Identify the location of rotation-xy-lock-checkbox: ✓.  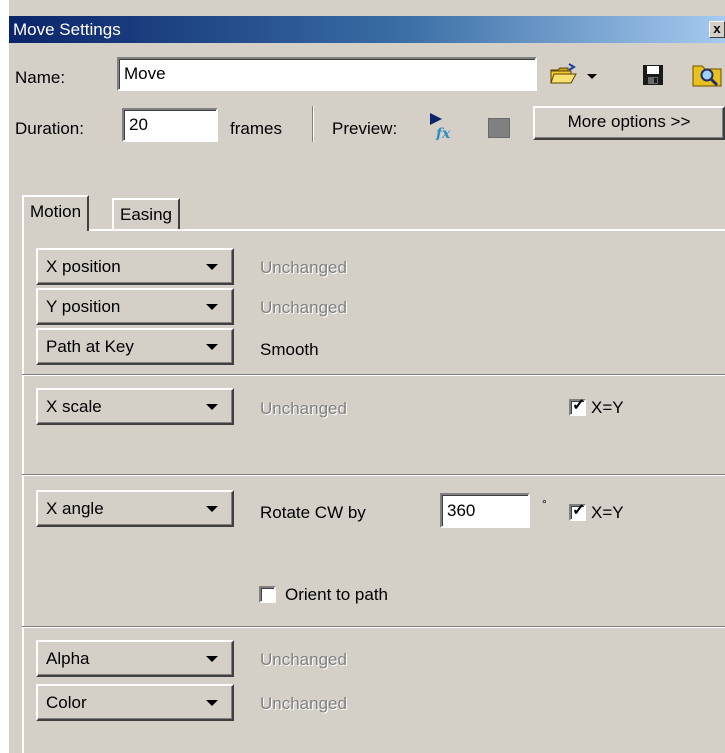
(577, 511).